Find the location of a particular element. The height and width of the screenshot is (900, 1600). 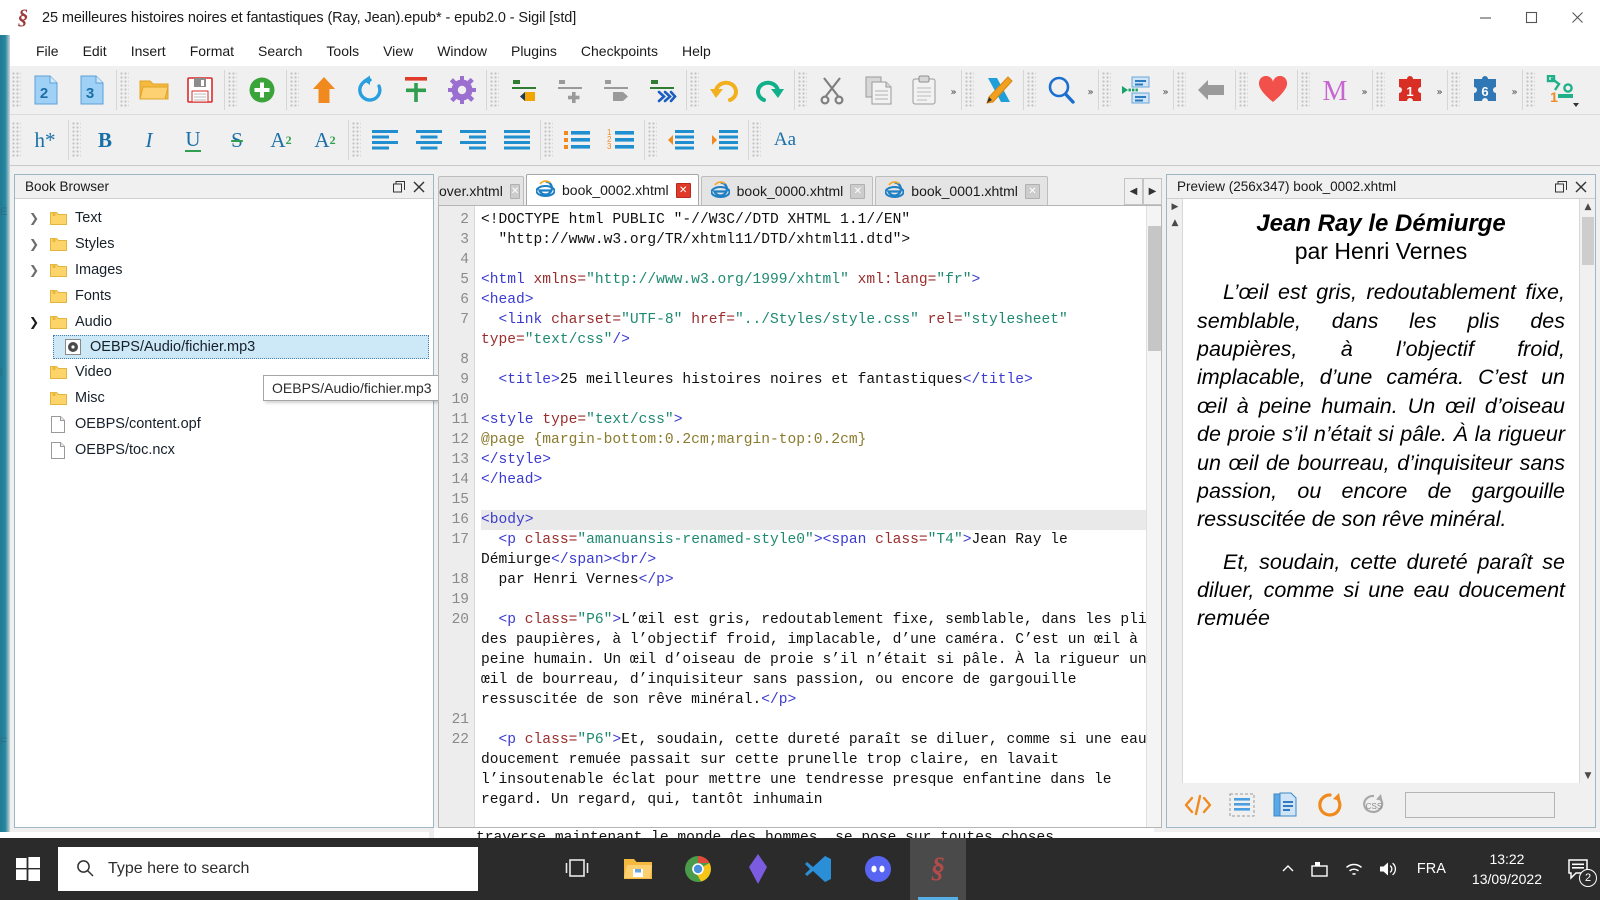

spellcheck-button is located at coordinates (999, 90).